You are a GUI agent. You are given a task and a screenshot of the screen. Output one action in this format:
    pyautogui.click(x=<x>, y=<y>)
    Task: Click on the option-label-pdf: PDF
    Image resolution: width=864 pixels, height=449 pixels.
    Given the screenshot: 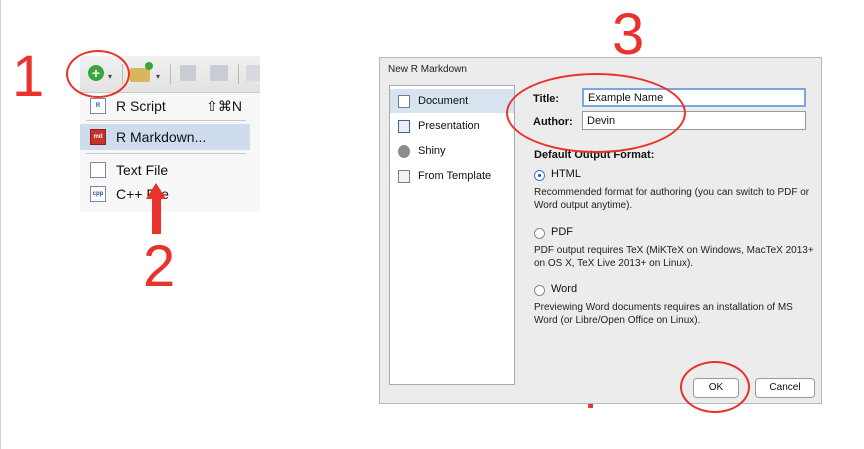 What is the action you would take?
    pyautogui.click(x=562, y=232)
    